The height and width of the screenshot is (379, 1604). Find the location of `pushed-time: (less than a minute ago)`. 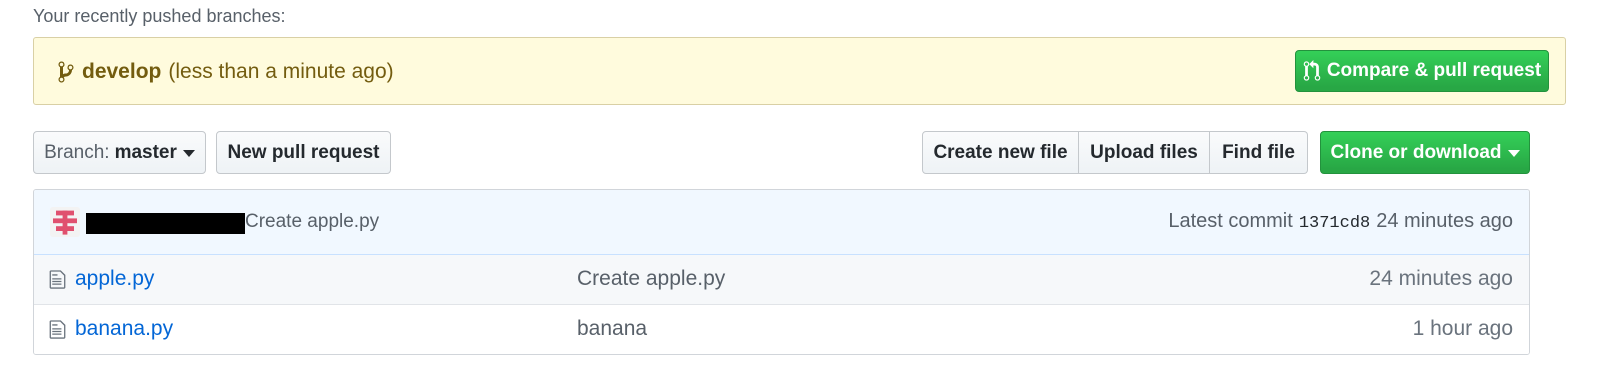

pushed-time: (less than a minute ago) is located at coordinates (281, 71).